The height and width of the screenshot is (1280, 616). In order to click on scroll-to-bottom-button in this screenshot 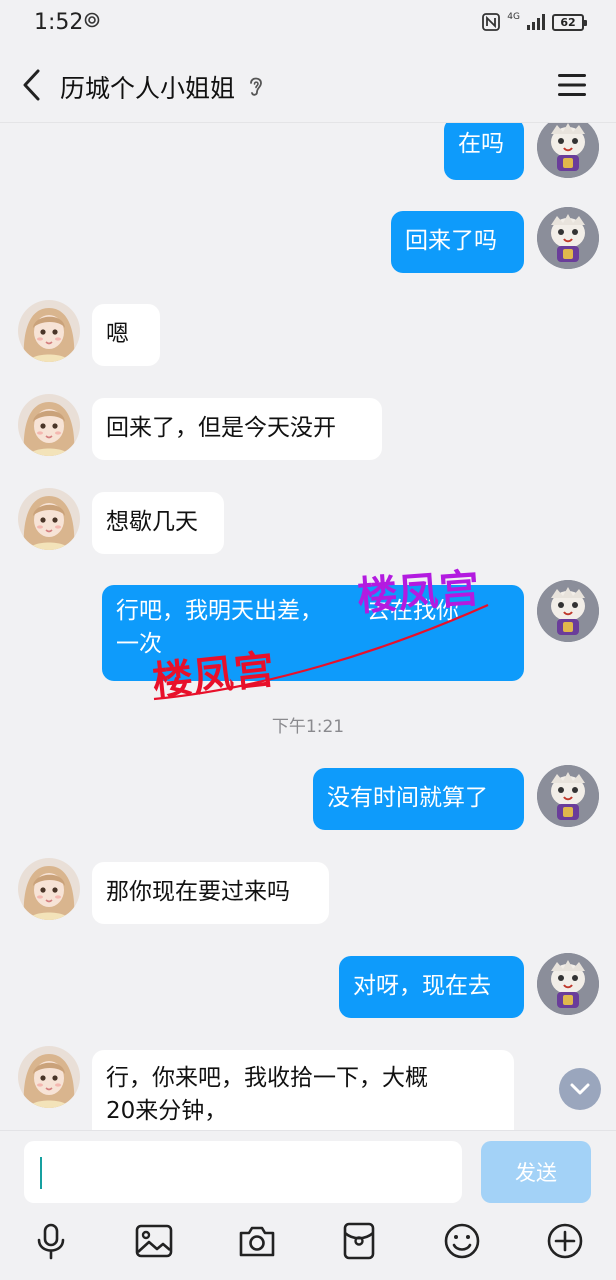, I will do `click(580, 1089)`.